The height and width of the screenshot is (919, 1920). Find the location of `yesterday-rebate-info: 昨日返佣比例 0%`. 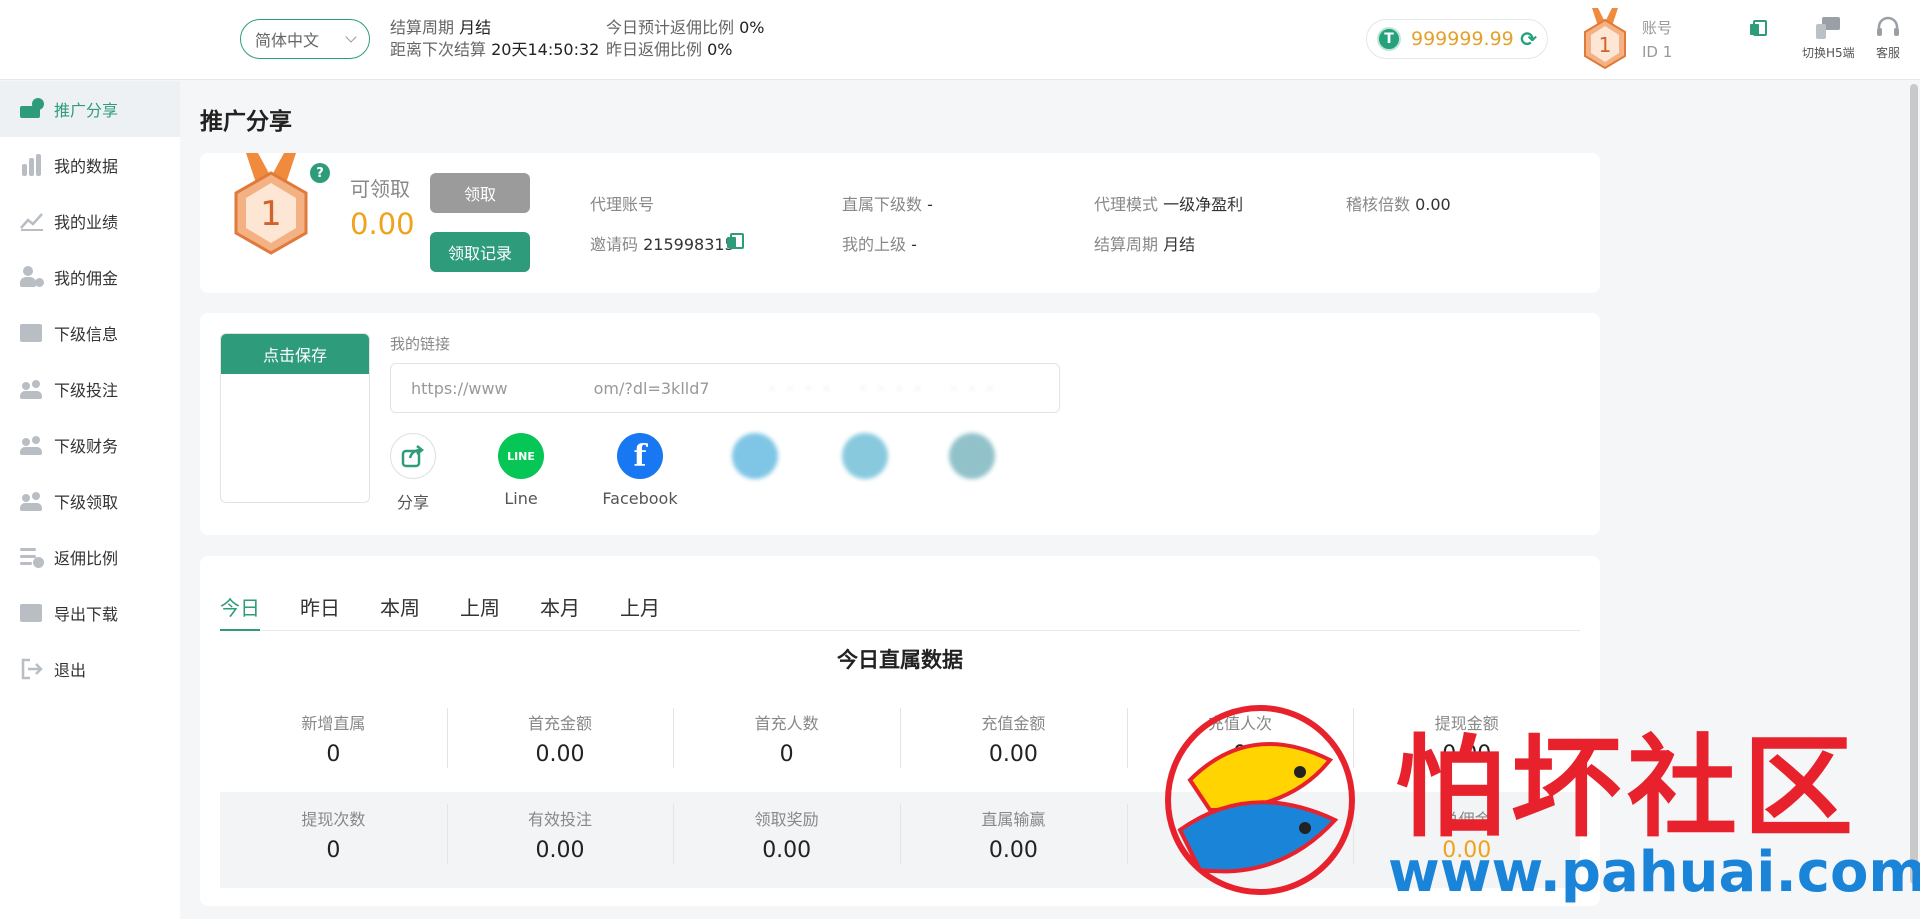

yesterday-rebate-info: 昨日返佣比例 0% is located at coordinates (669, 49).